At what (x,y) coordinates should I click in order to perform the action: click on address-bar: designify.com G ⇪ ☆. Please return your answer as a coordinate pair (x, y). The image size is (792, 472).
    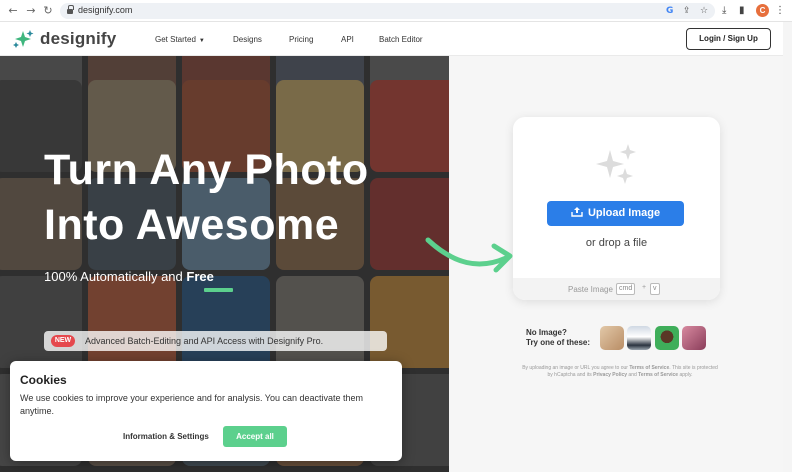
    Looking at the image, I should click on (387, 11).